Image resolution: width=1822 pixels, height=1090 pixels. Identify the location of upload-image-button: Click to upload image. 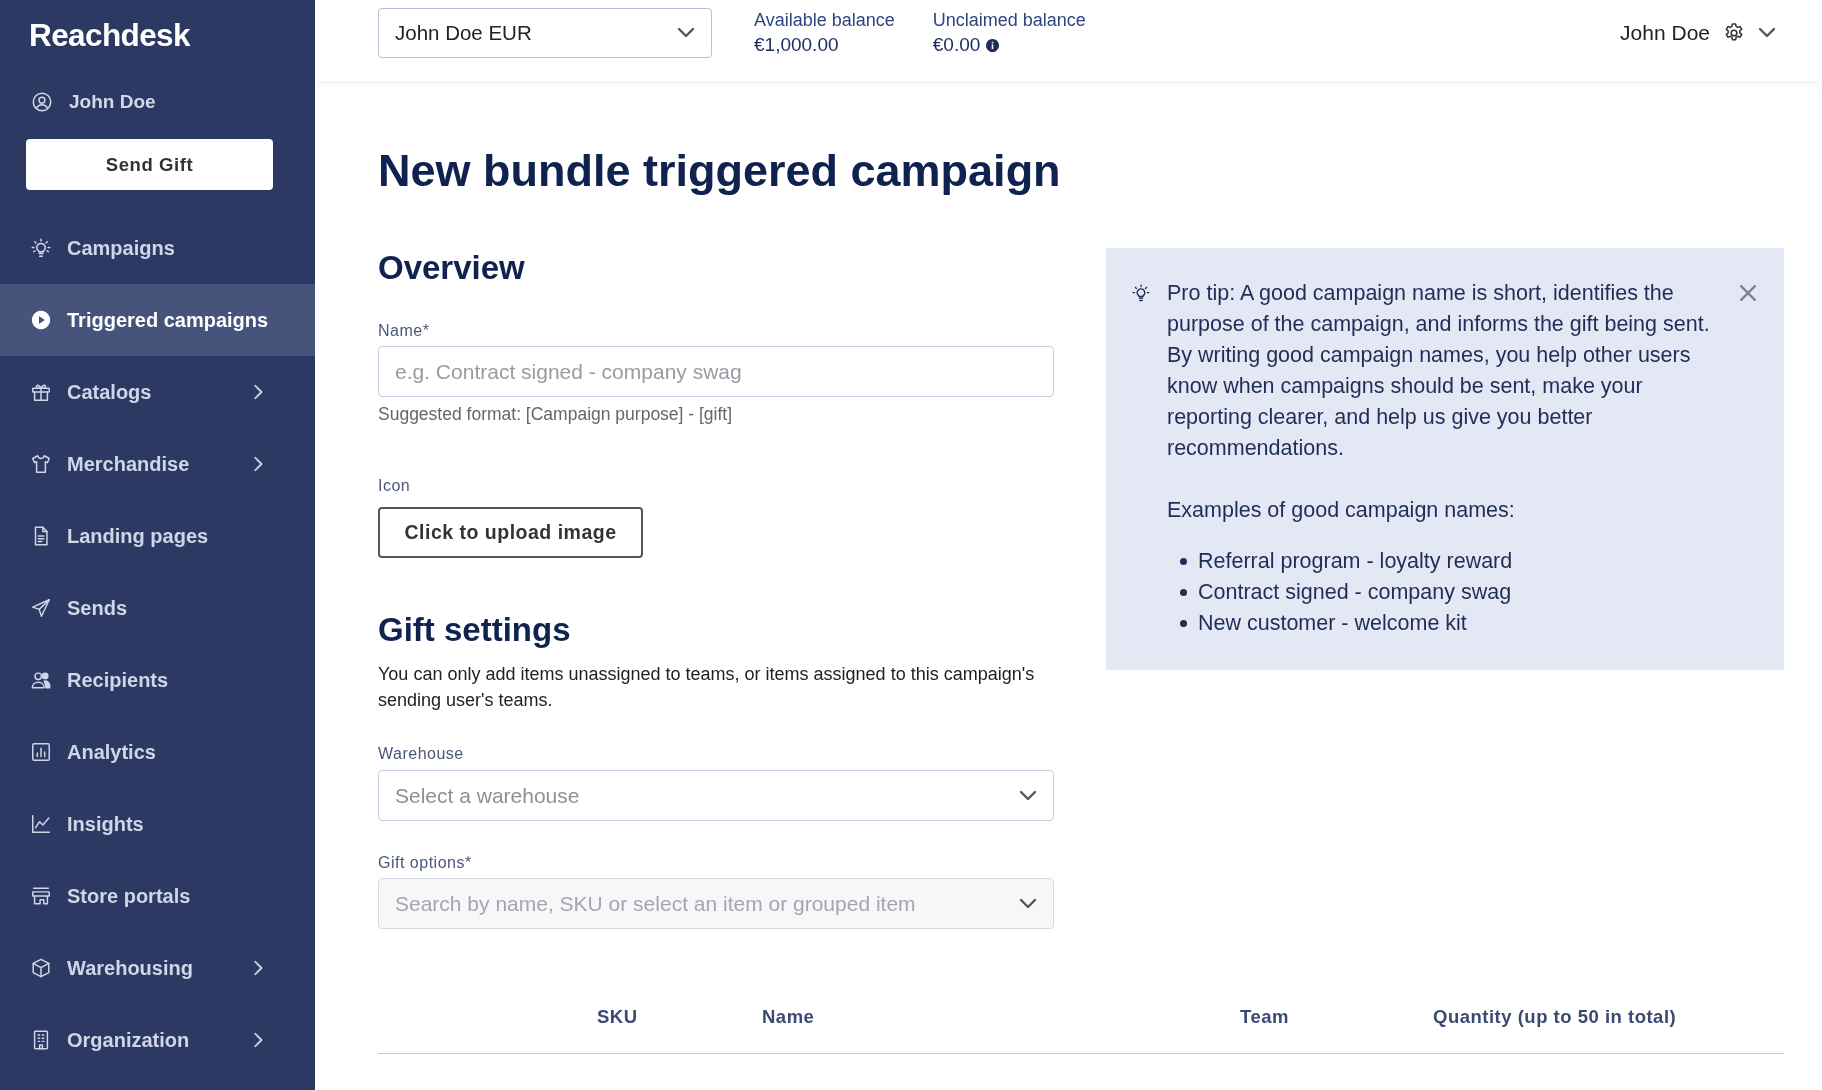
(510, 532).